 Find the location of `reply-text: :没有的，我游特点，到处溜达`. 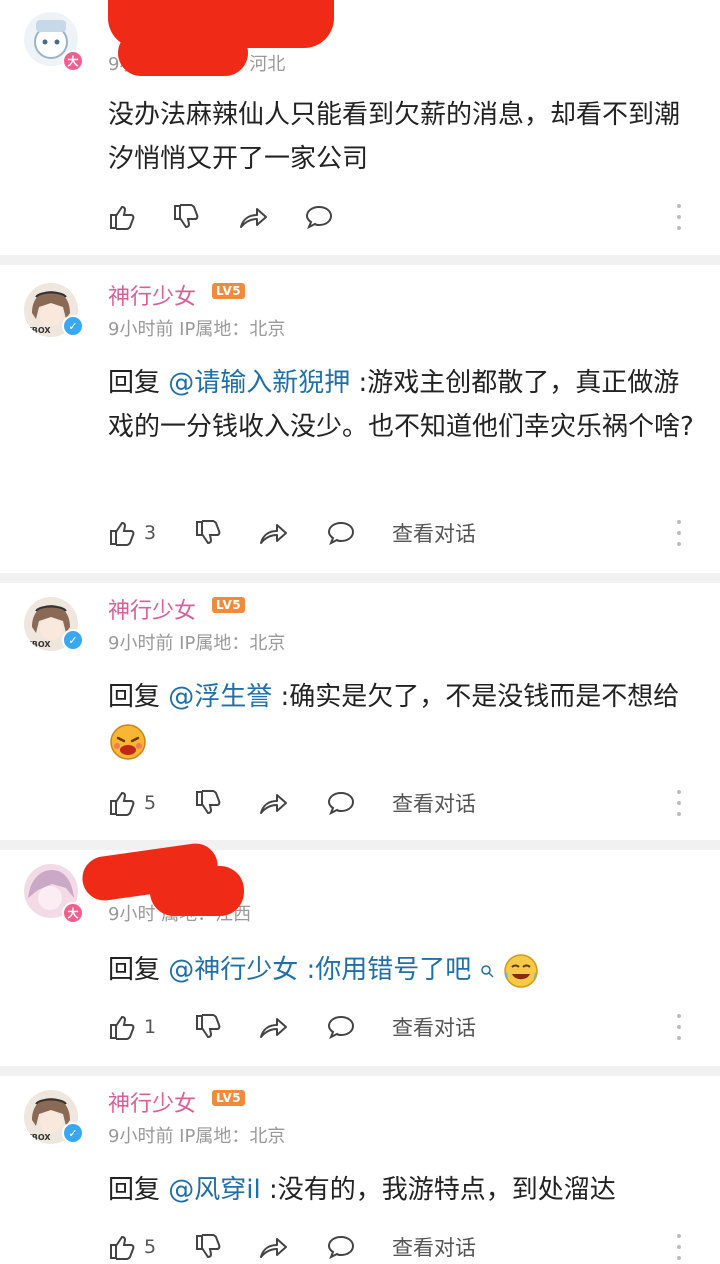

reply-text: :没有的，我游特点，到处溜达 is located at coordinates (438, 1190).